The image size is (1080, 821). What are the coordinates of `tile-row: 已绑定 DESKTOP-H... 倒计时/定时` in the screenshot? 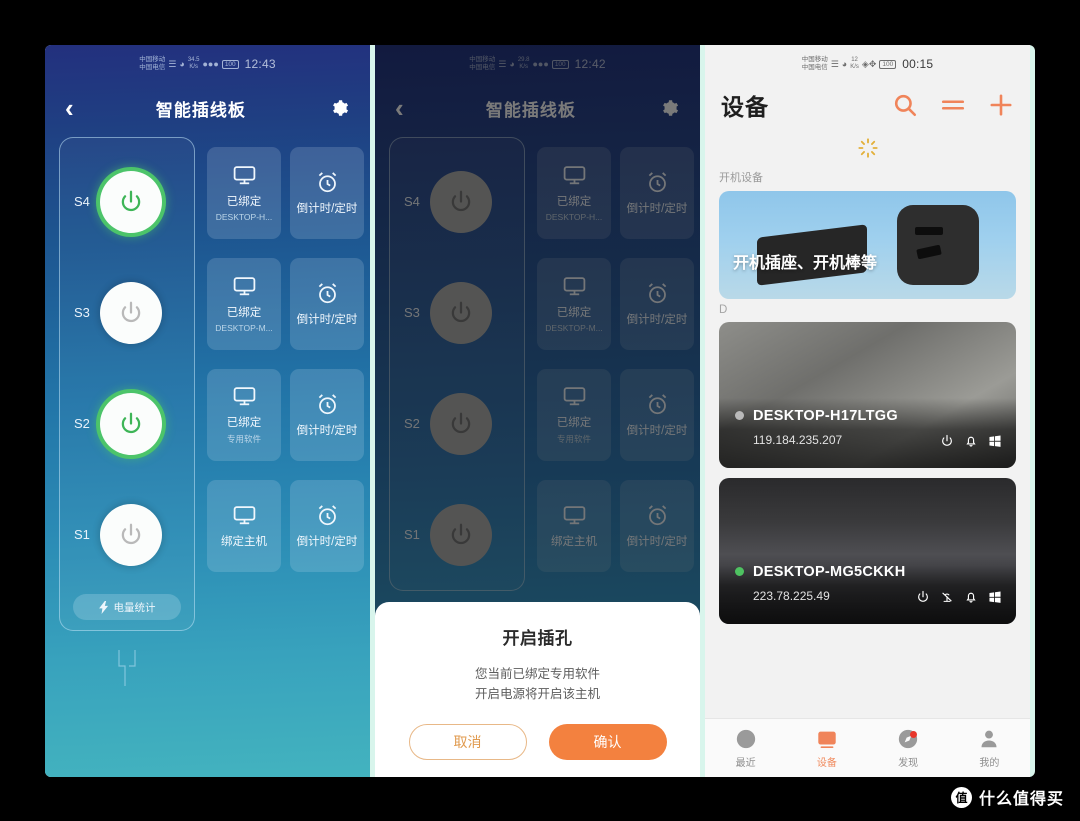 It's located at (618, 192).